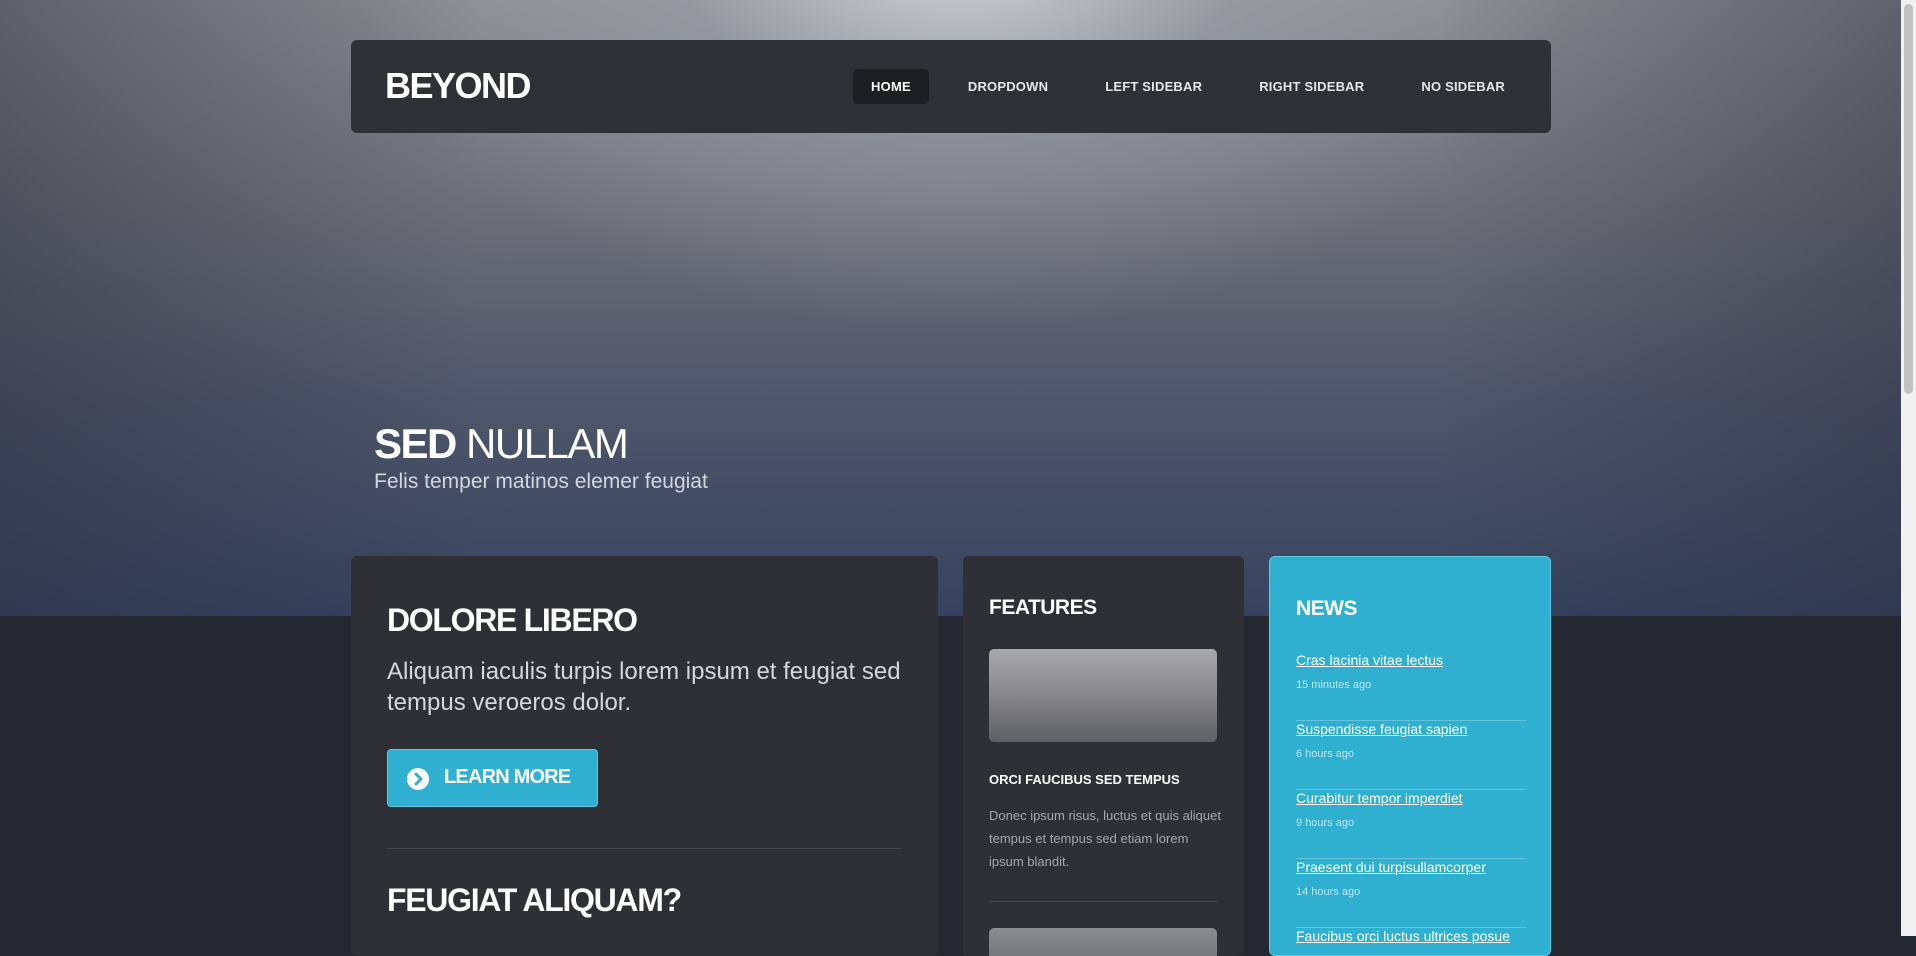 This screenshot has width=1916, height=956. Describe the element at coordinates (891, 86) in the screenshot. I see `nav-item-home: HOME` at that location.